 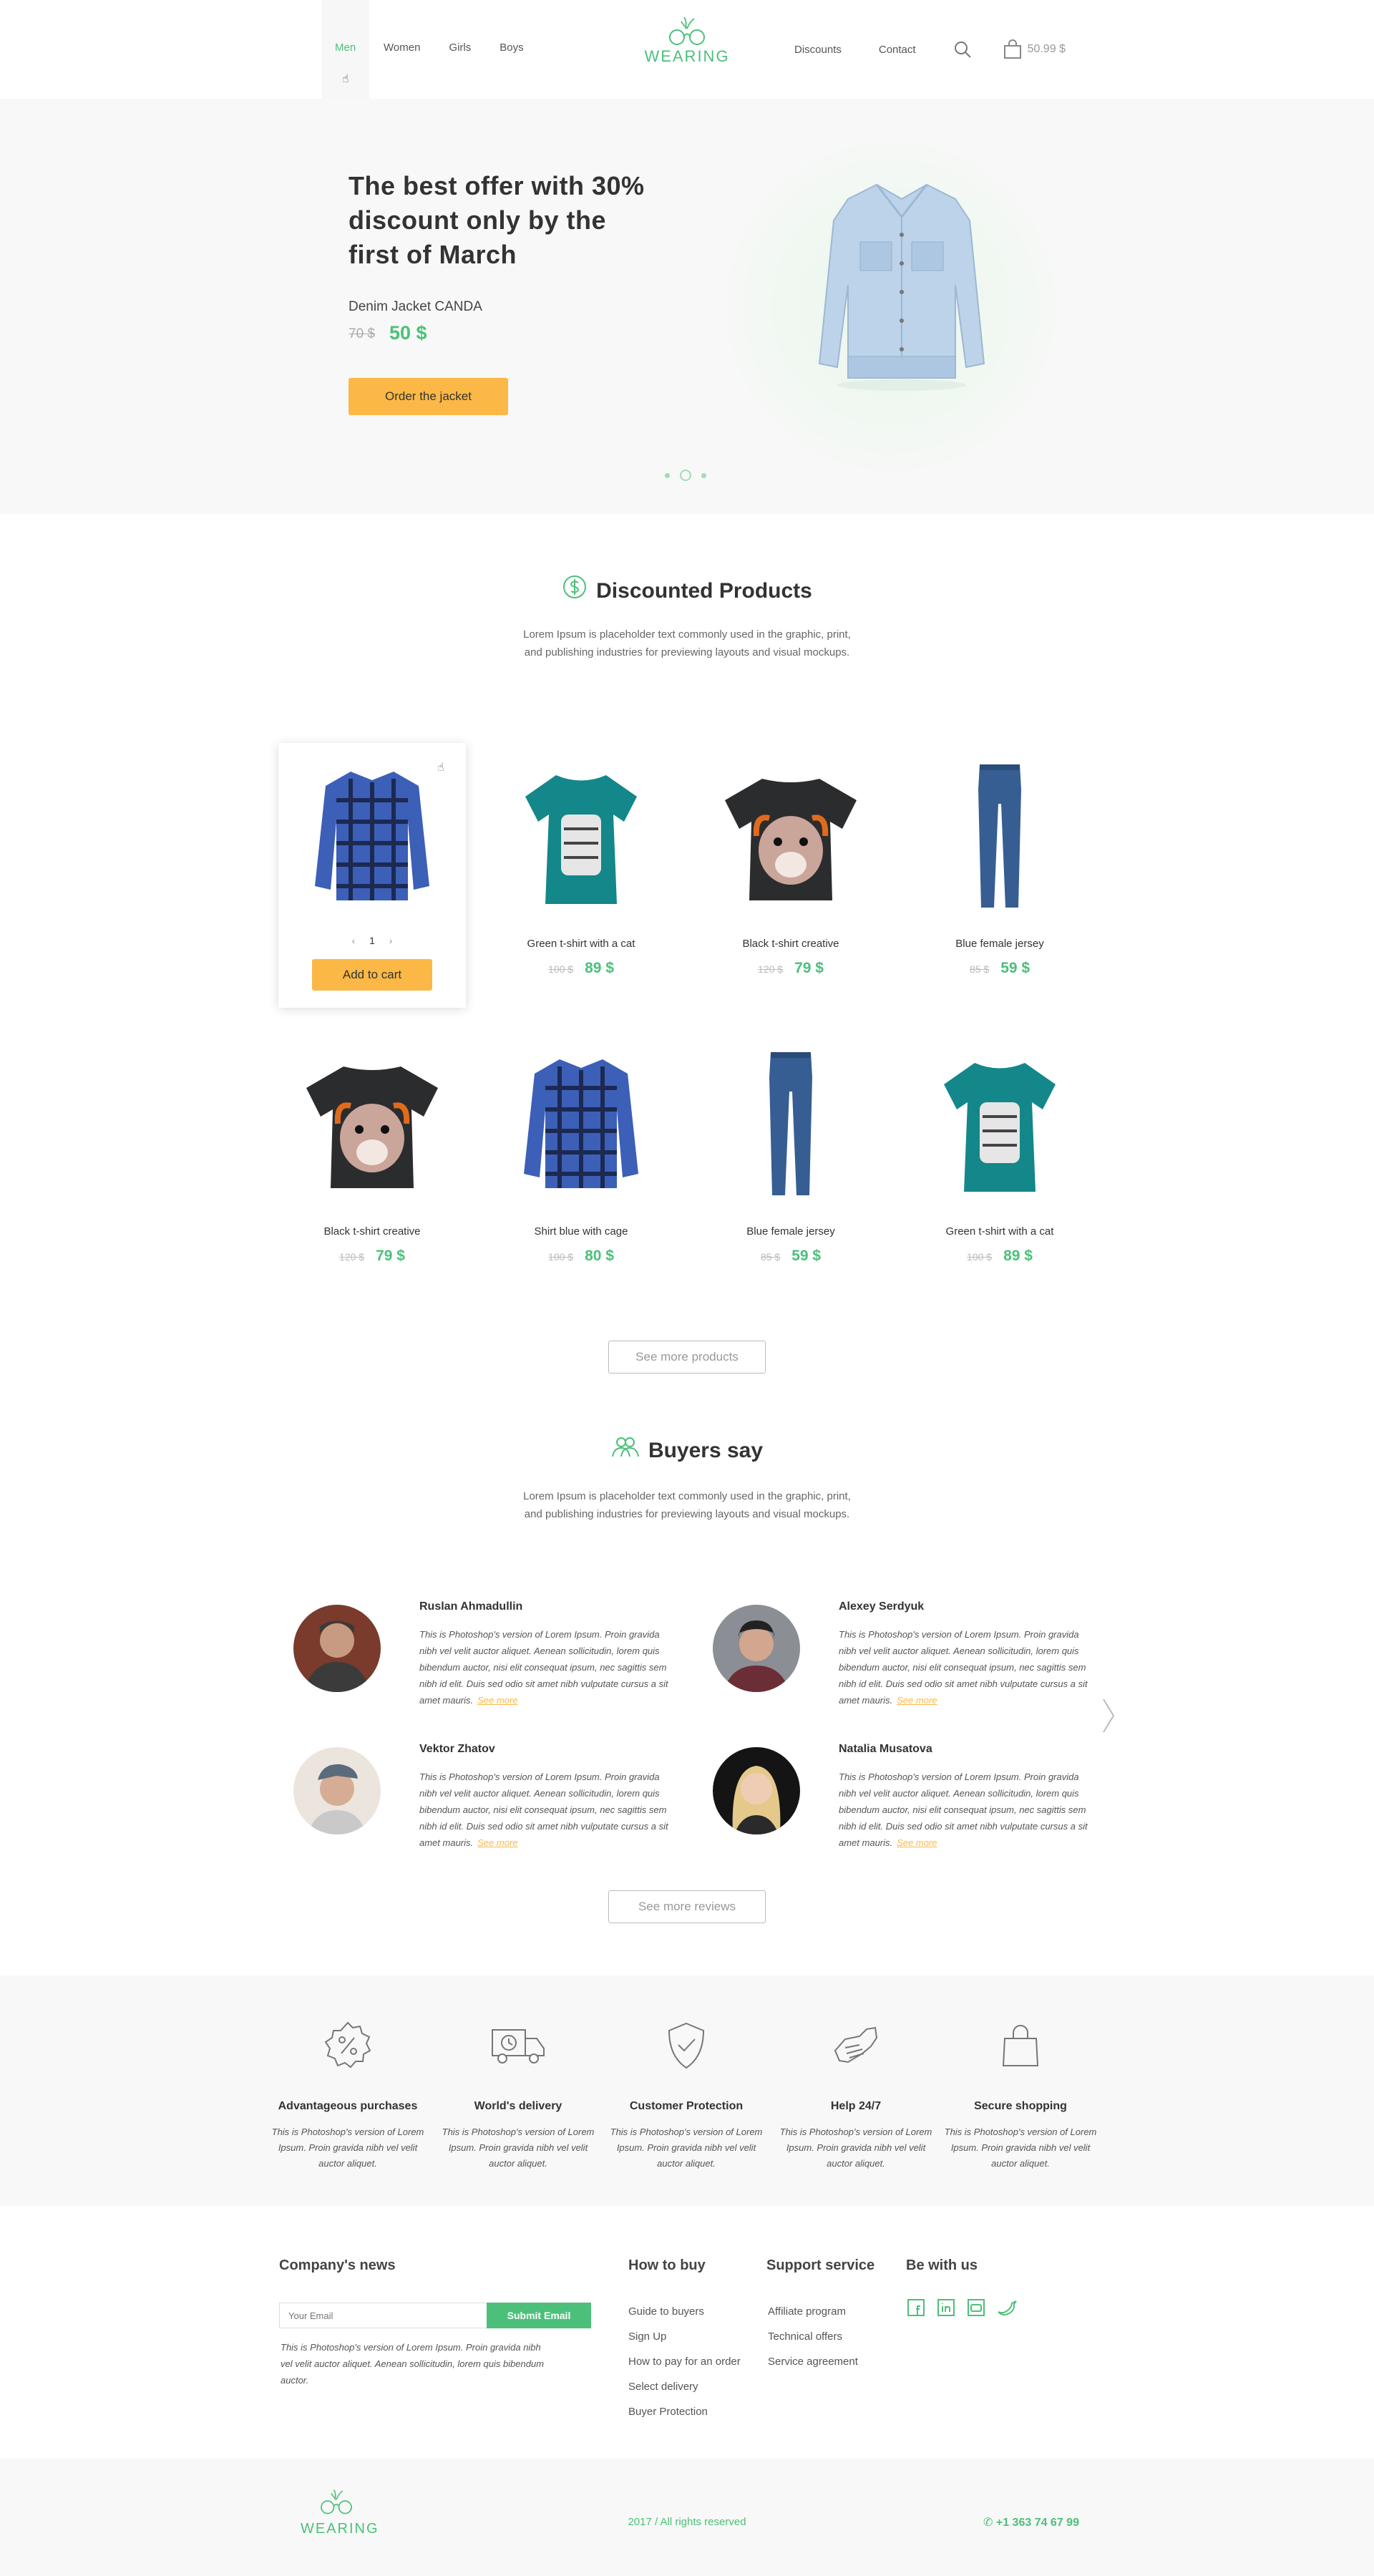 I want to click on product-card: ☝ ‹ 1 › Add to cart, so click(x=372, y=875).